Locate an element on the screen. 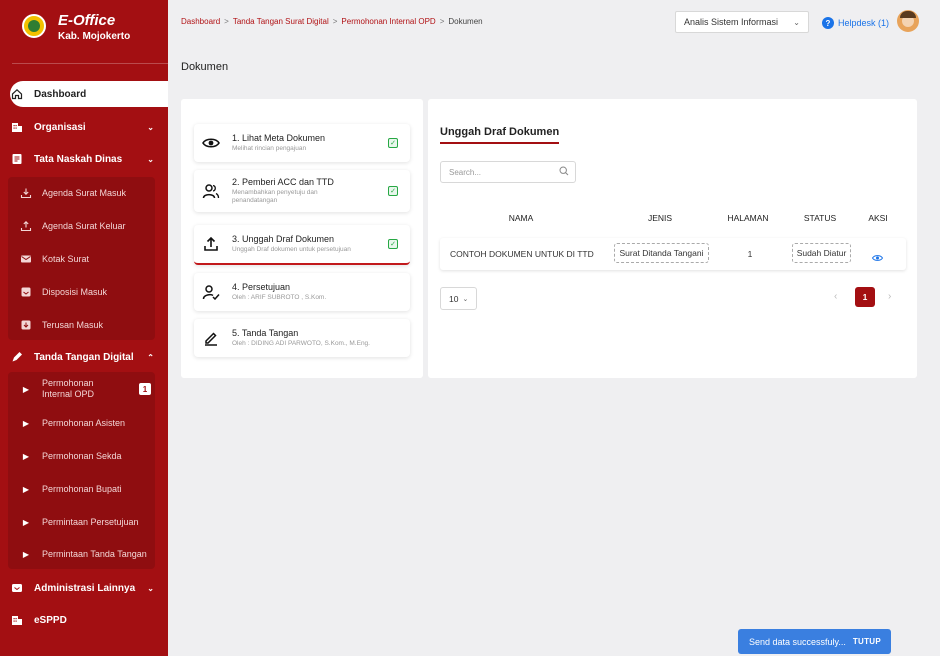  pencil-icon is located at coordinates (211, 338).